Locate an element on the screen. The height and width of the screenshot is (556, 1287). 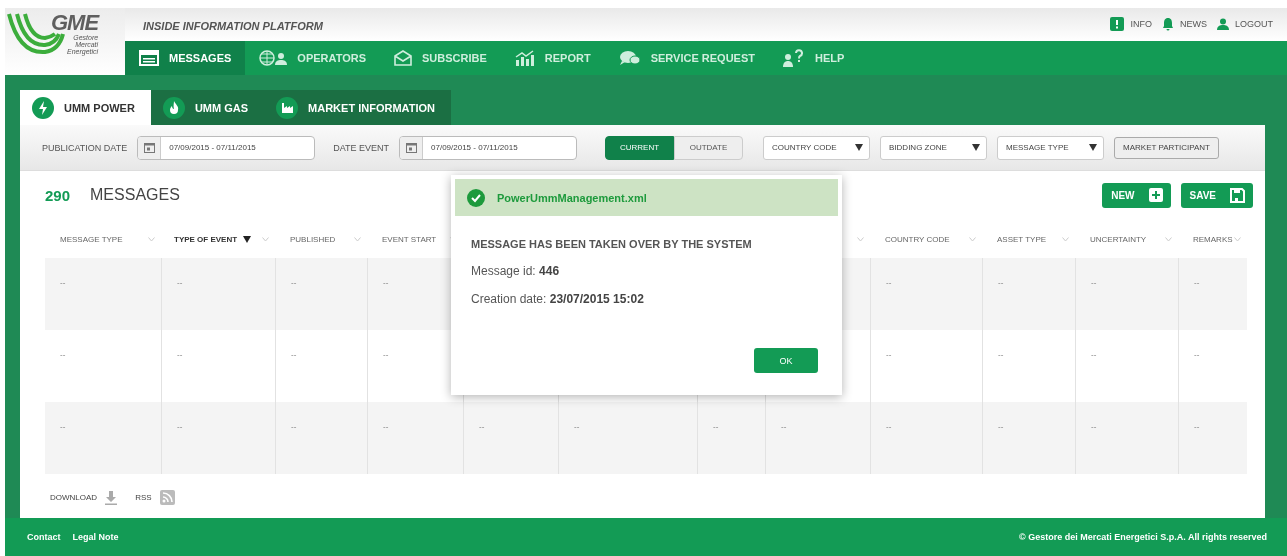
globe-user-icon is located at coordinates (273, 58).